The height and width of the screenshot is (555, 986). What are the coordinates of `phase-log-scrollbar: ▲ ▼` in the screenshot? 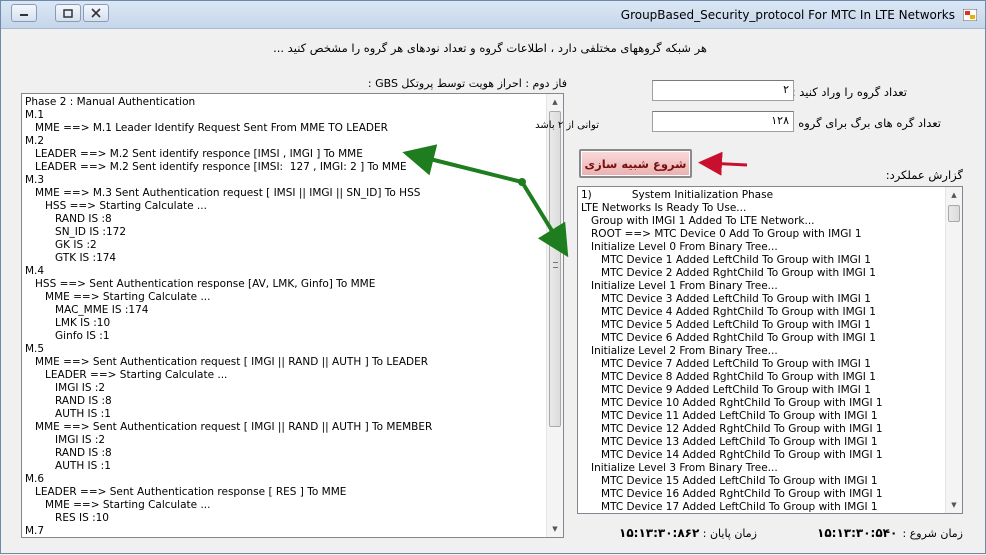 It's located at (554, 315).